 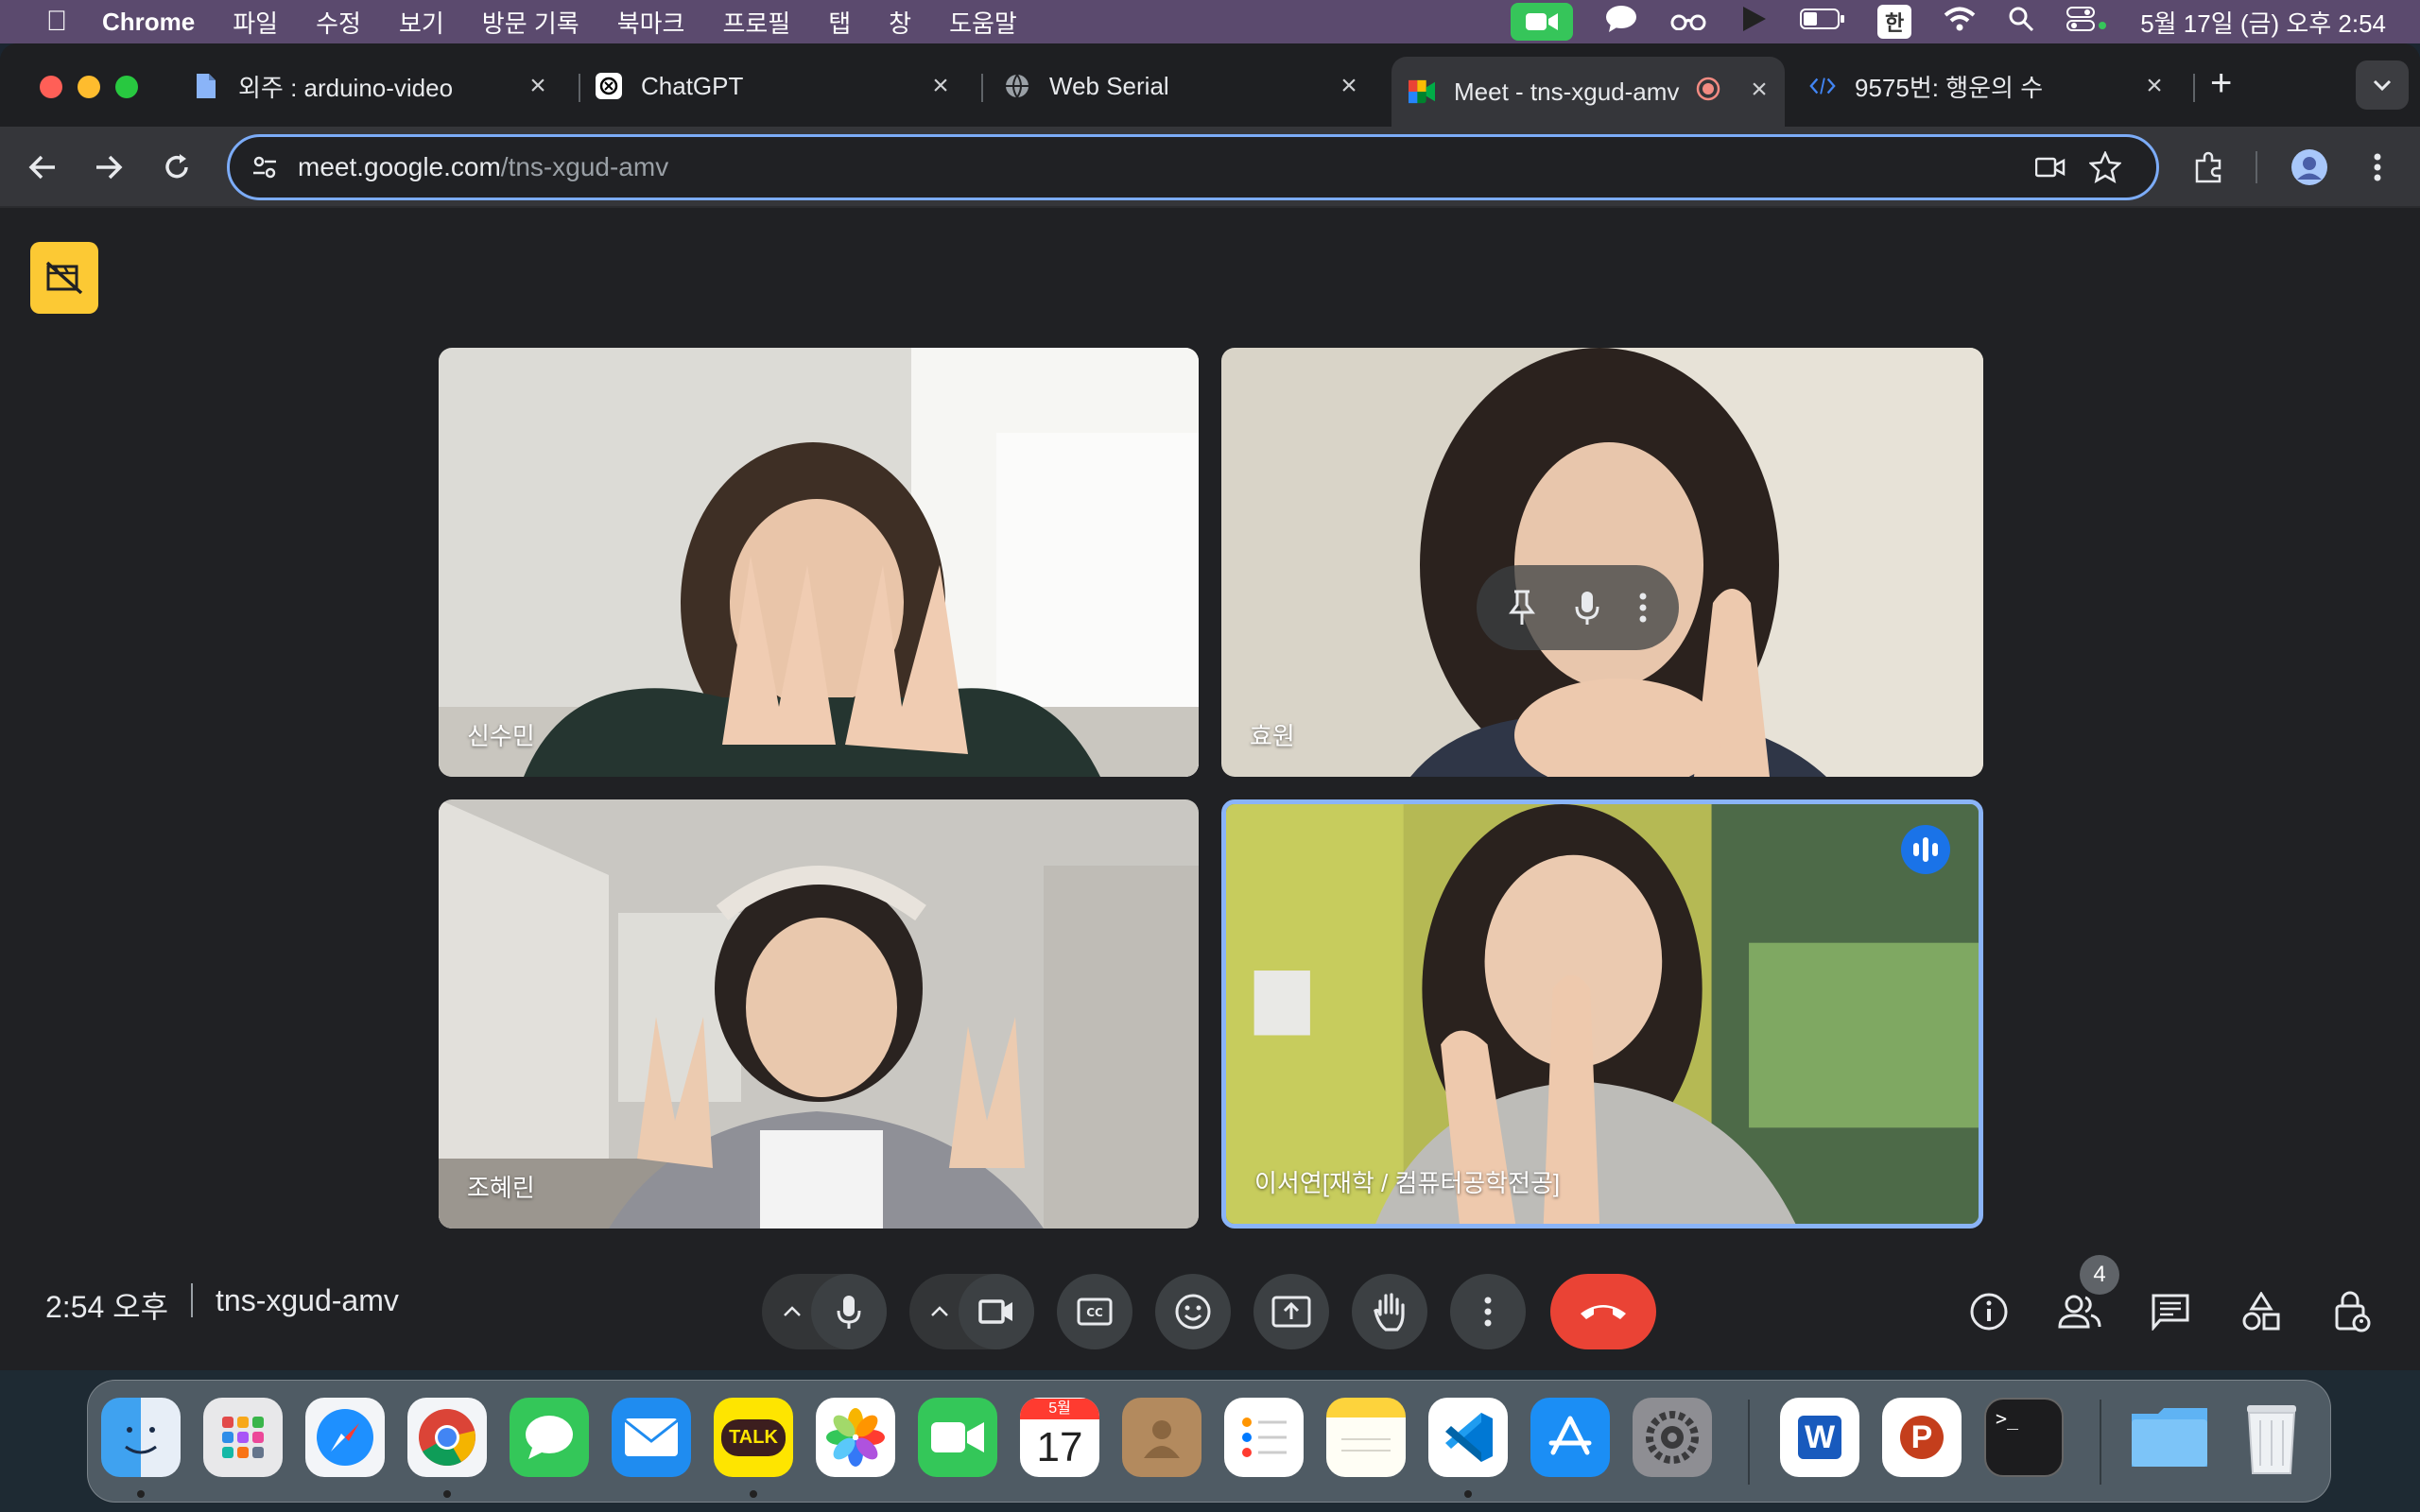 What do you see at coordinates (1894, 22) in the screenshot?
I see `input-method-indicator: 한` at bounding box center [1894, 22].